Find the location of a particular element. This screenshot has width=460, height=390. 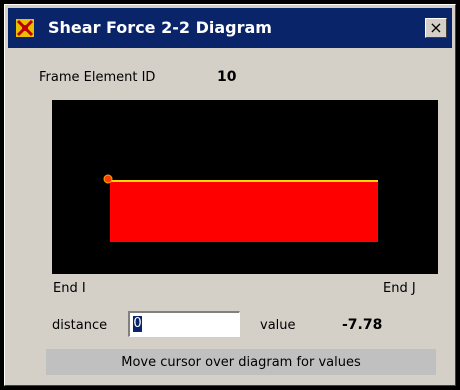

shear-diagram-fill is located at coordinates (244, 211).